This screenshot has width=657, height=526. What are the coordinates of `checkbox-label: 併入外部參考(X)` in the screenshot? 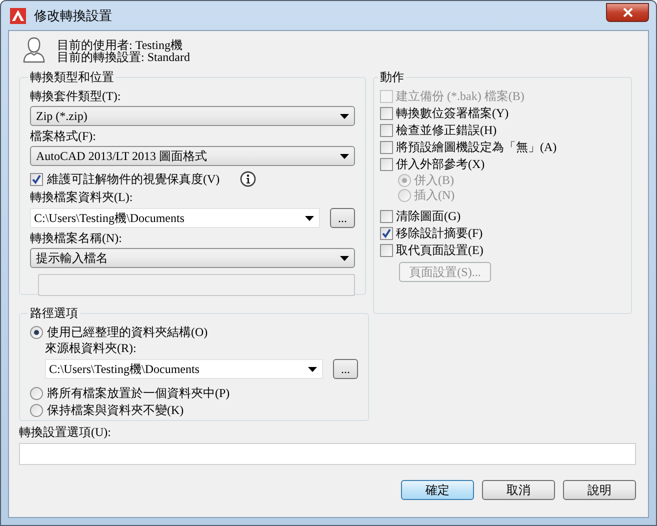 It's located at (440, 164).